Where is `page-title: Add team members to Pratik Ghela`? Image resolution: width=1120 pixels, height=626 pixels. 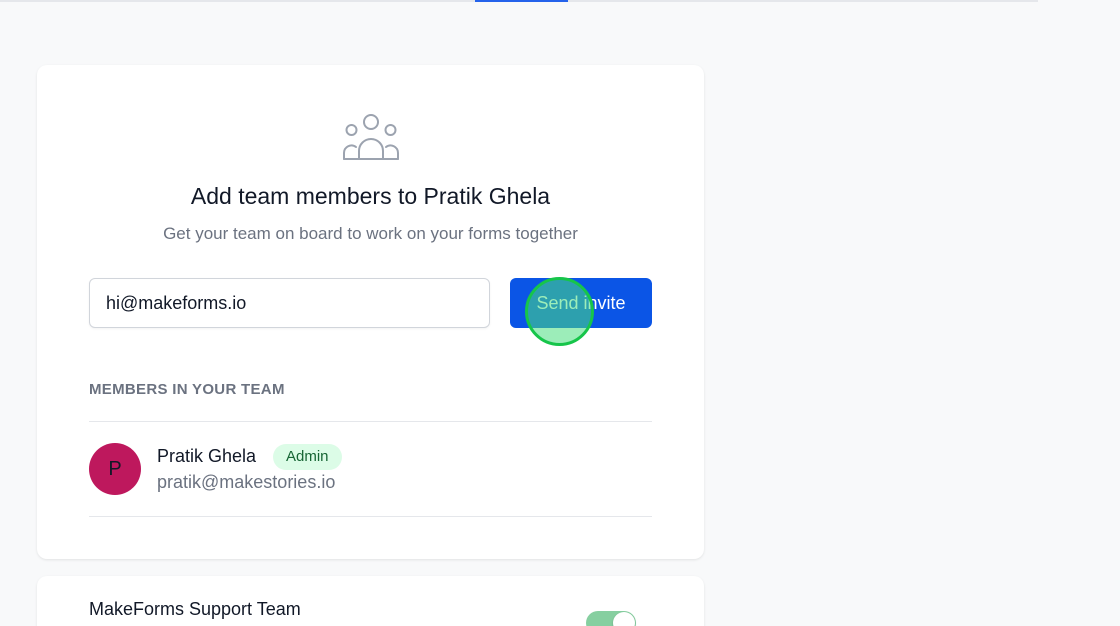
page-title: Add team members to Pratik Ghela is located at coordinates (370, 196).